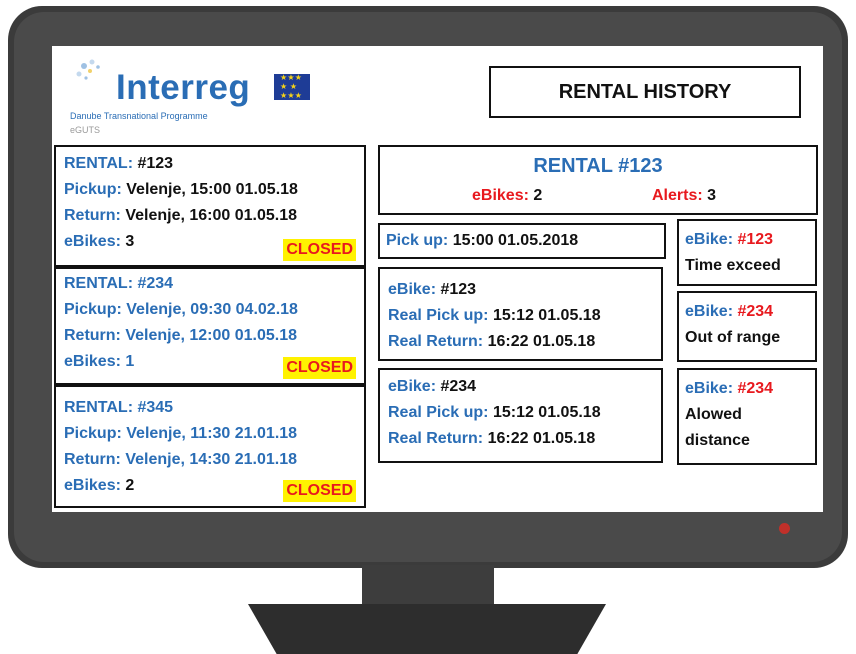  I want to click on logo-project: eGUTS, so click(85, 130).